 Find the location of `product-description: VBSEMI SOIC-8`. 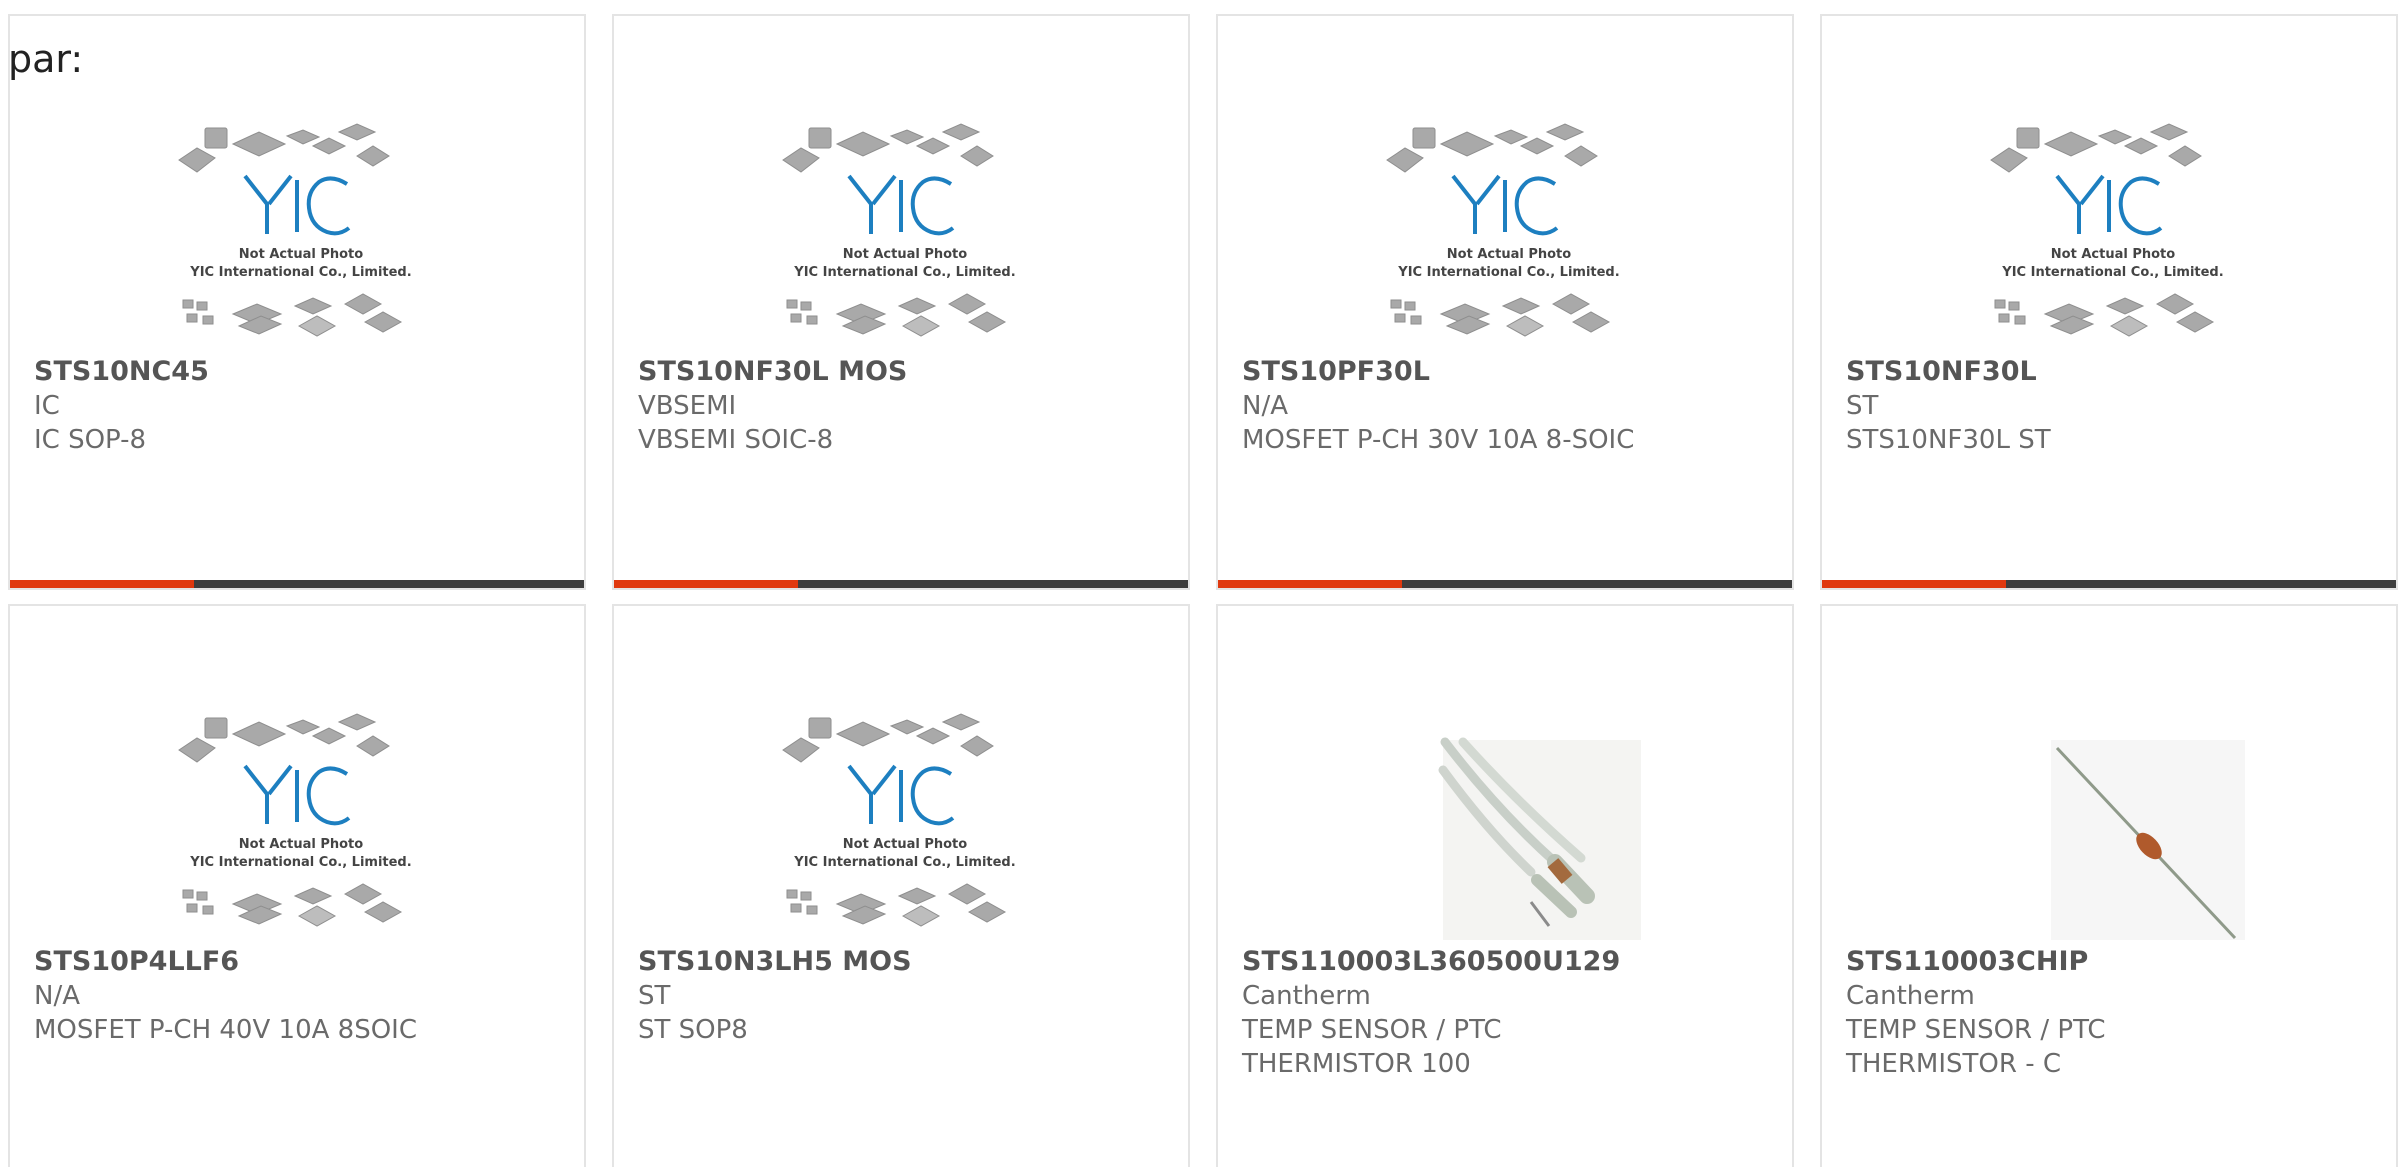

product-description: VBSEMI SOIC-8 is located at coordinates (736, 440).